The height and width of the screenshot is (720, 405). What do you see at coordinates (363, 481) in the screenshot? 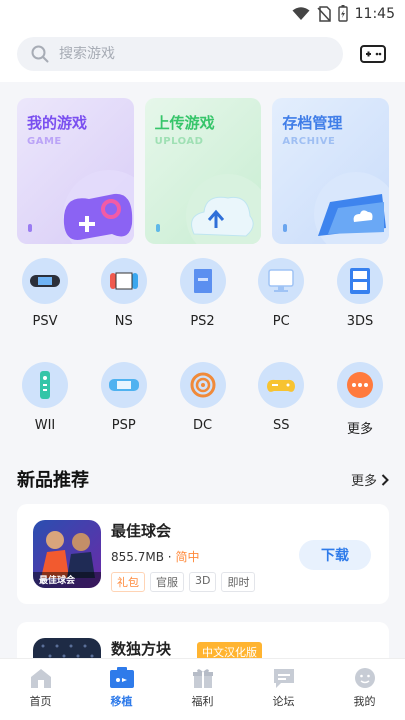
I see `more-label: 更多` at bounding box center [363, 481].